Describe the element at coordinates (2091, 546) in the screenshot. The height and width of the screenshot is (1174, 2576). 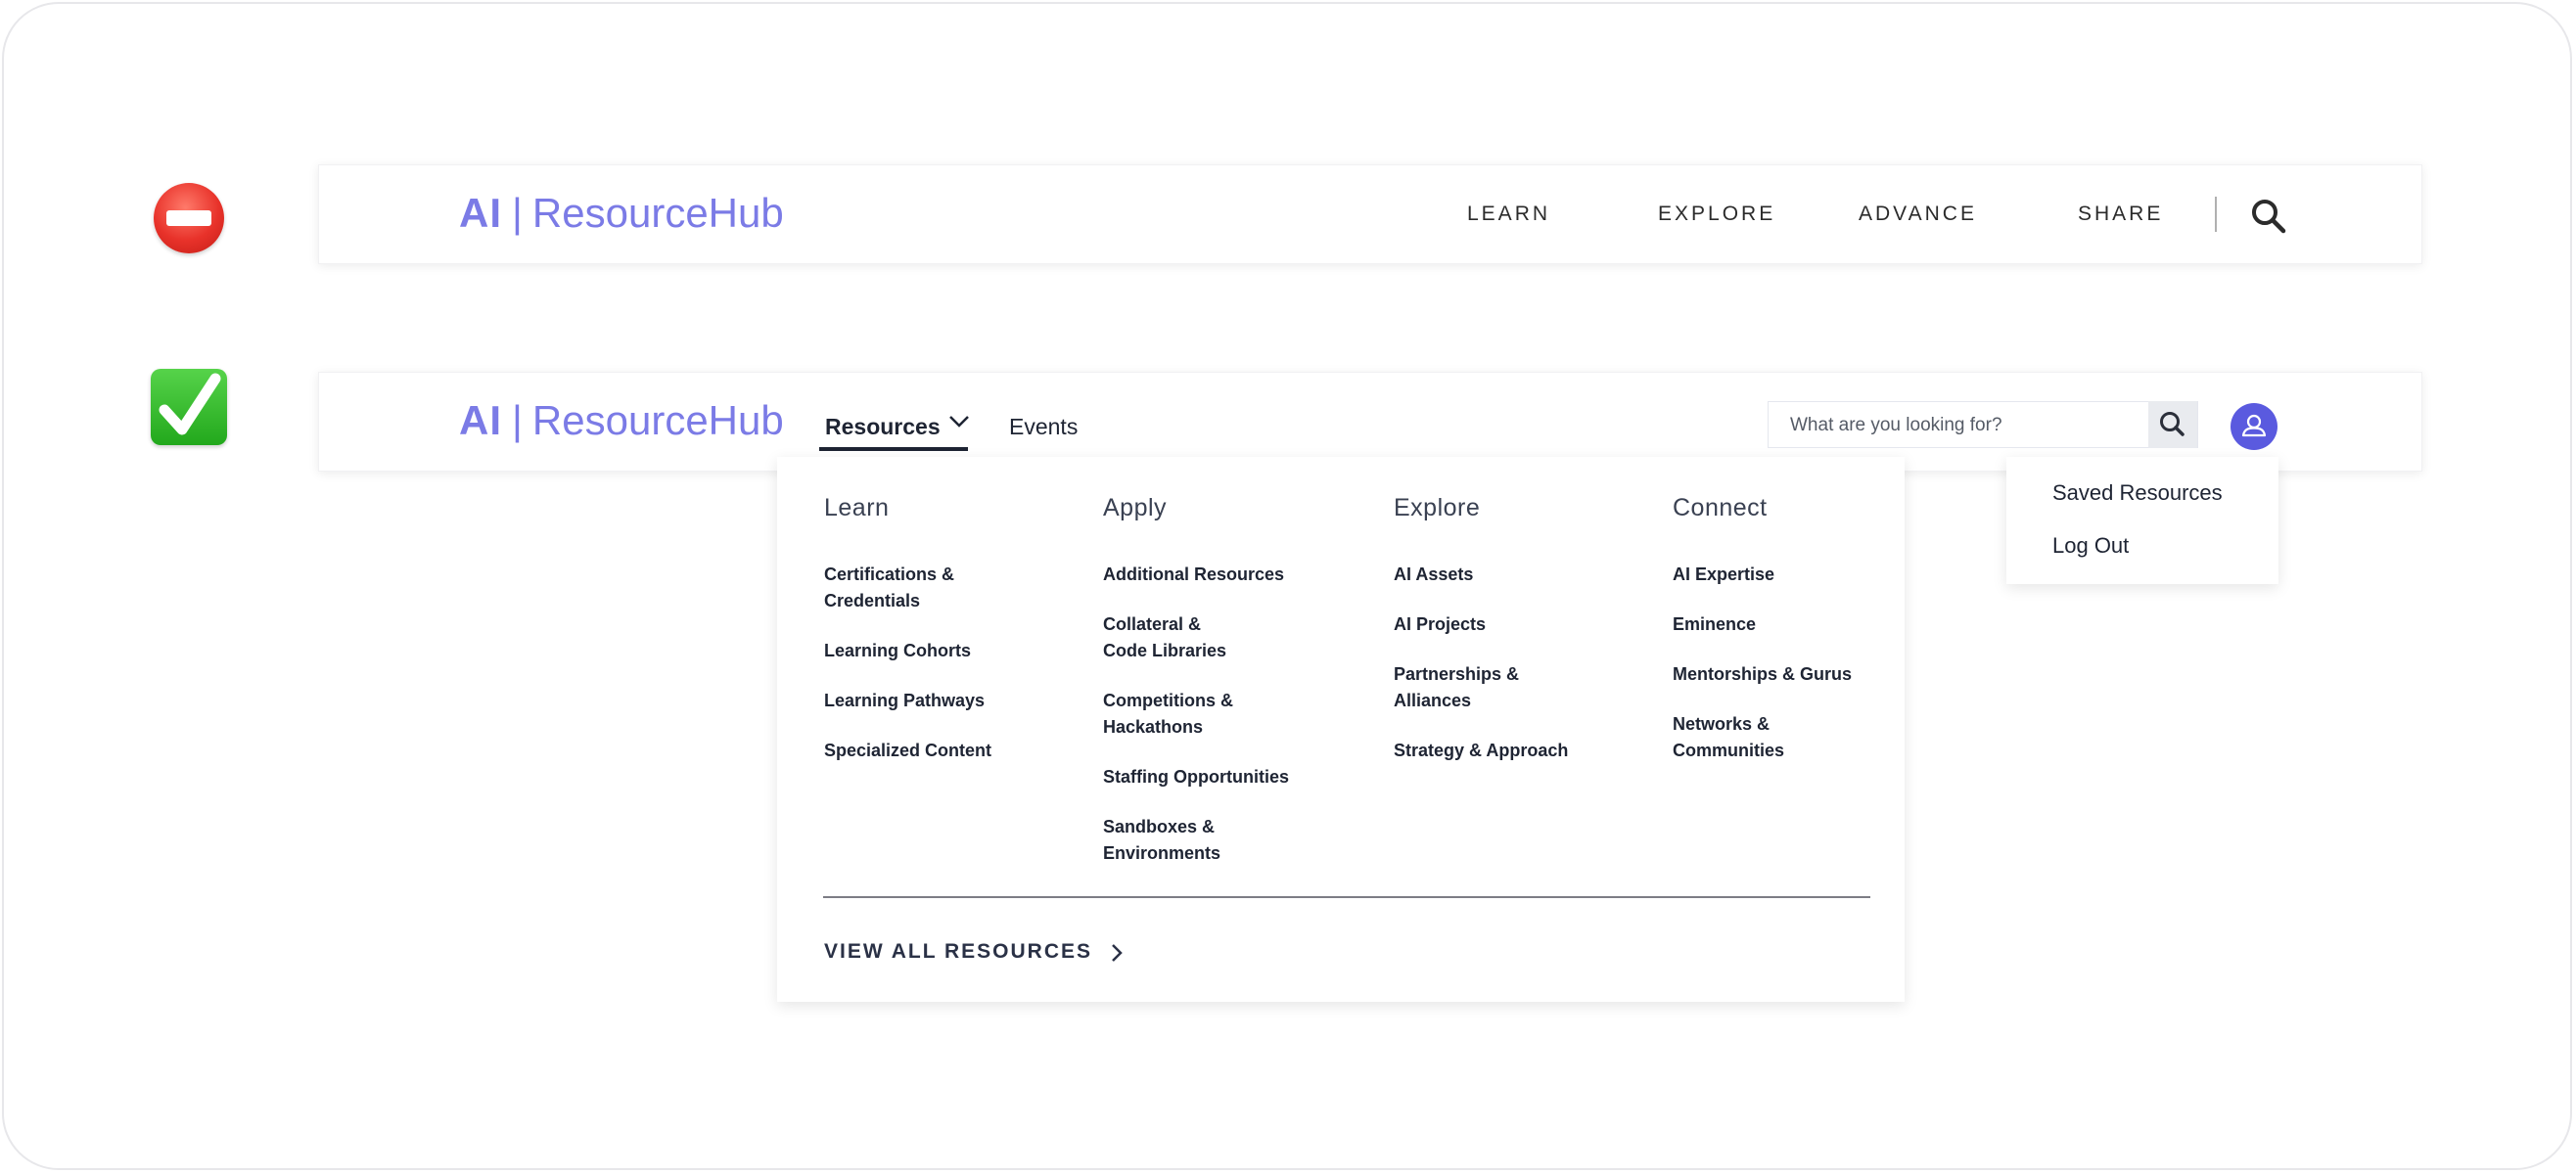
I see `log-out-link: Log Out` at that location.